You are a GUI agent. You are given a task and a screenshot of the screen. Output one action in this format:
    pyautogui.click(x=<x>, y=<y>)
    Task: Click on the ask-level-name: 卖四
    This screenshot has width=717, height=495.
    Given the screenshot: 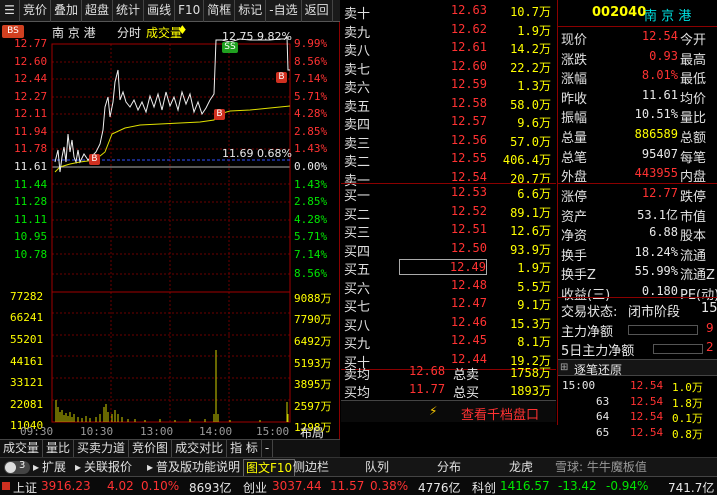 What is the action you would take?
    pyautogui.click(x=357, y=125)
    